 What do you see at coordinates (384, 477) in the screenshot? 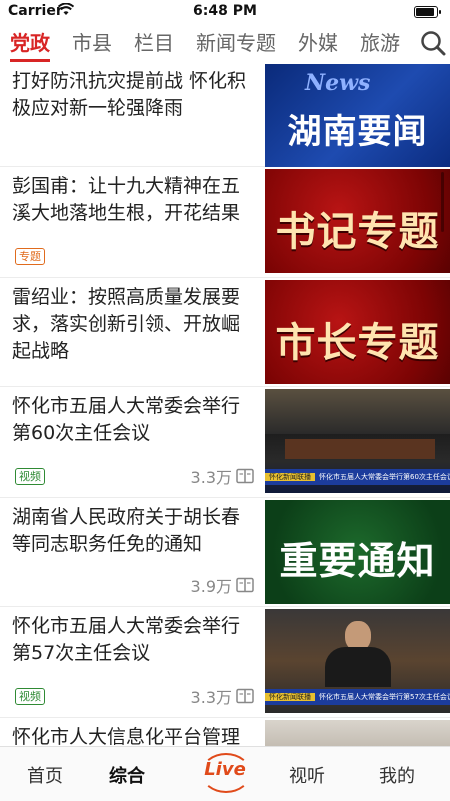
I see `caption-text: 怀化市五届人大常委会举行第60次主任会议` at bounding box center [384, 477].